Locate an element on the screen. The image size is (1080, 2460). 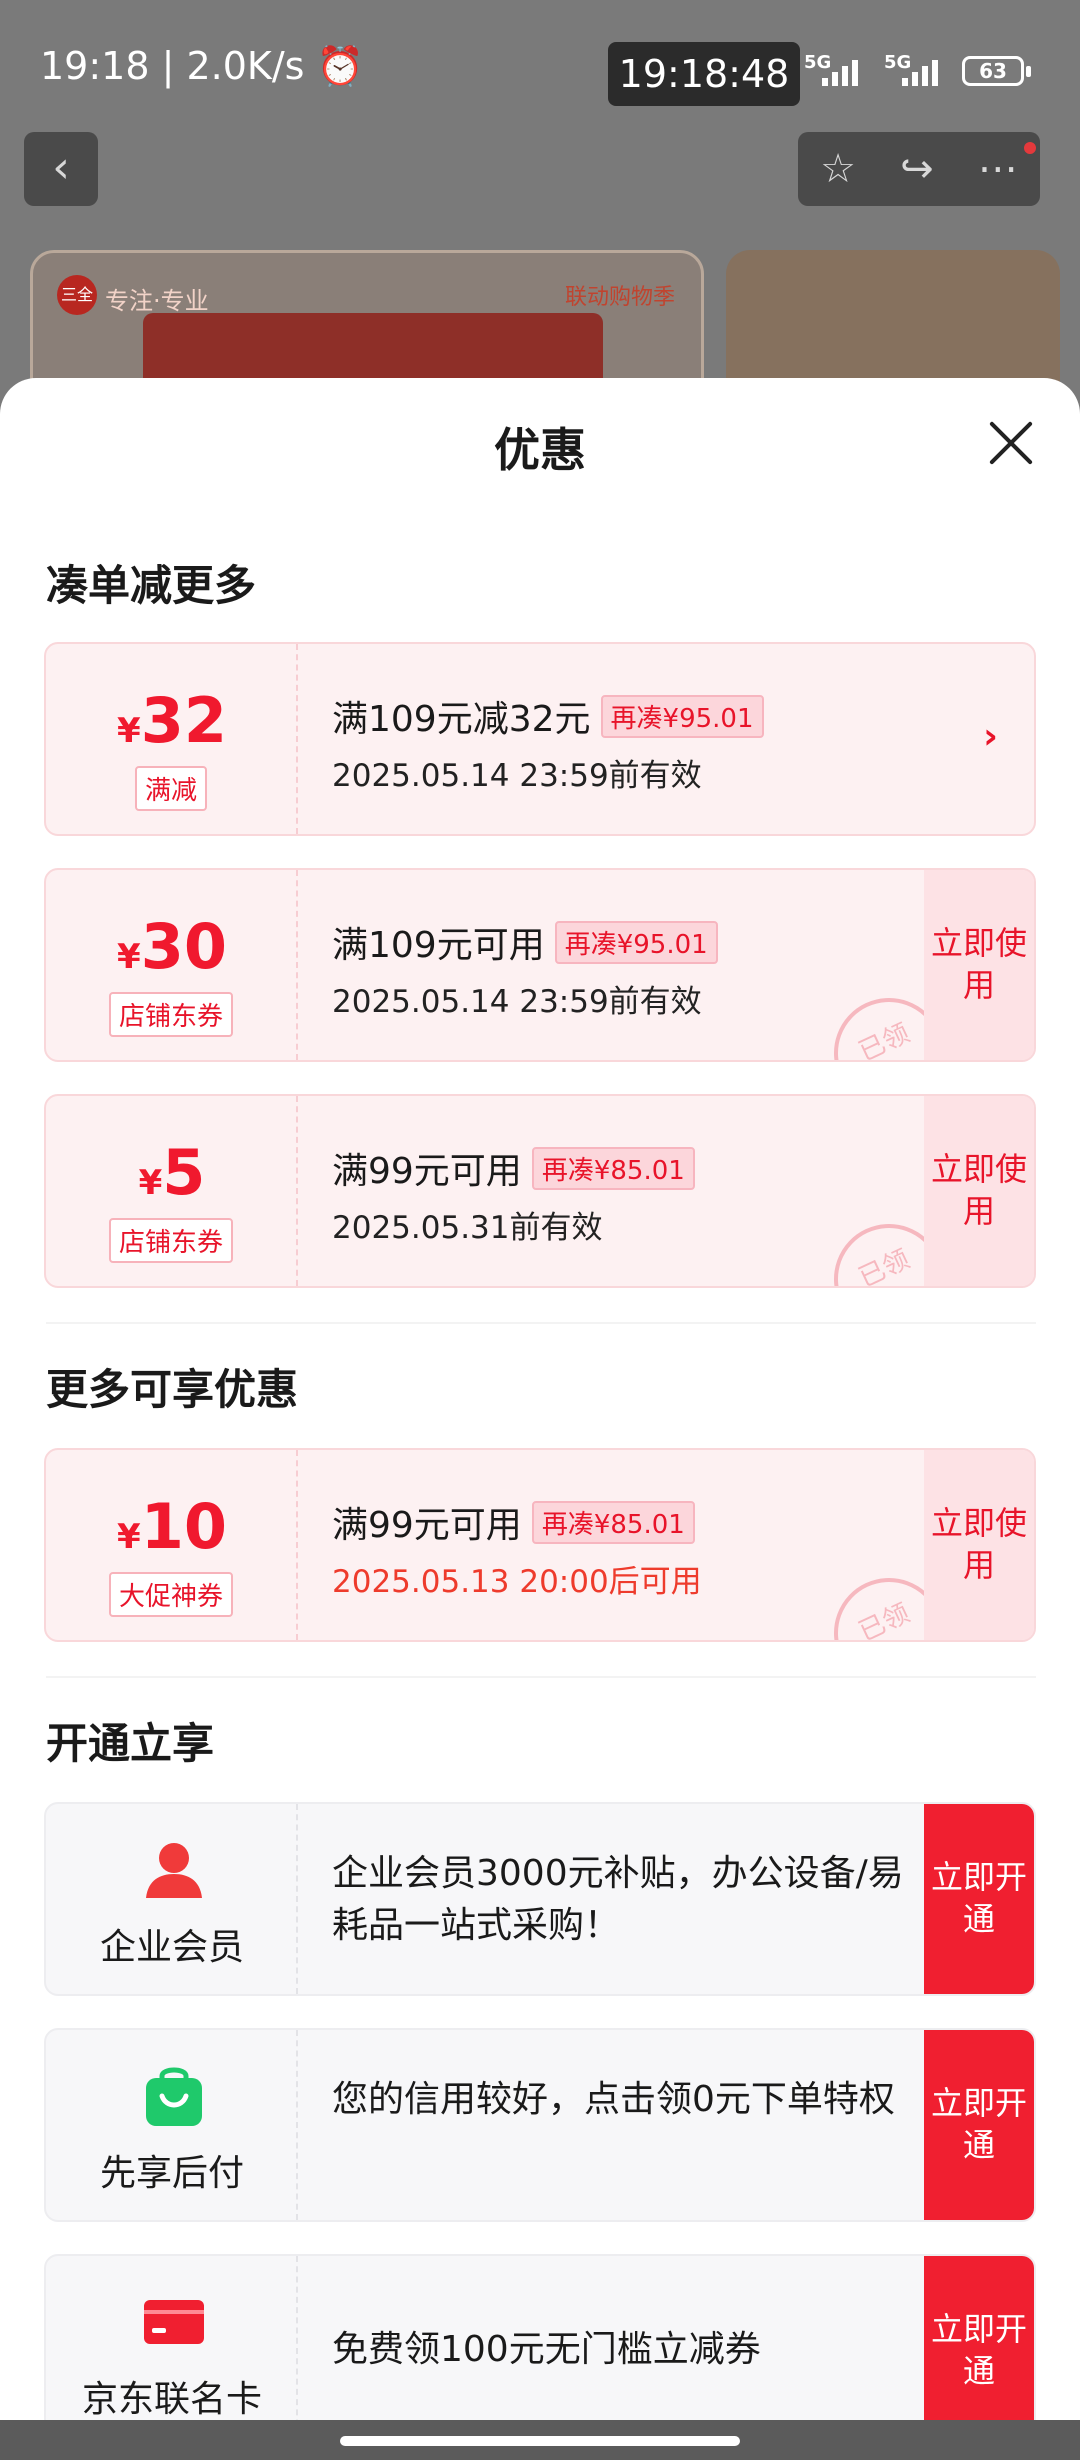
service-name: 京东联名卡 is located at coordinates (171, 2399).